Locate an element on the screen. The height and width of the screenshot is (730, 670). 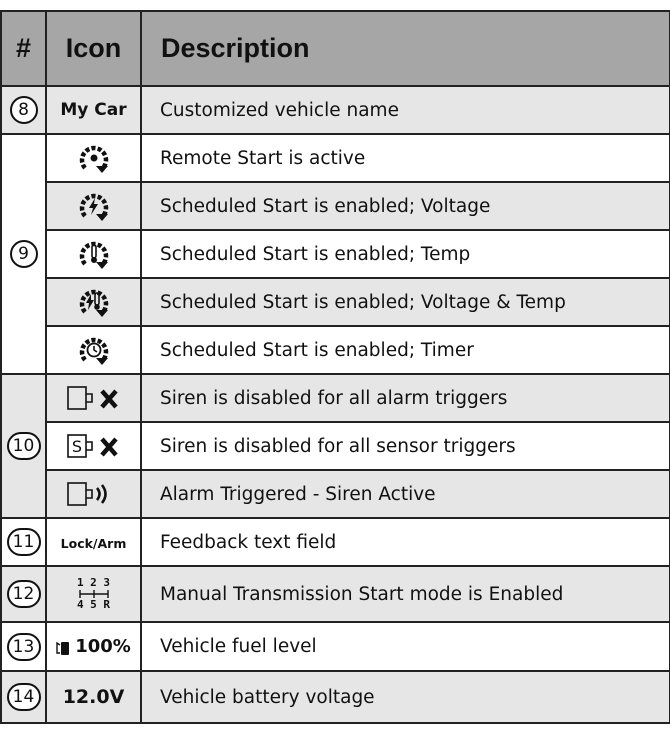
siren-alarm-disabled-icon is located at coordinates (92, 398).